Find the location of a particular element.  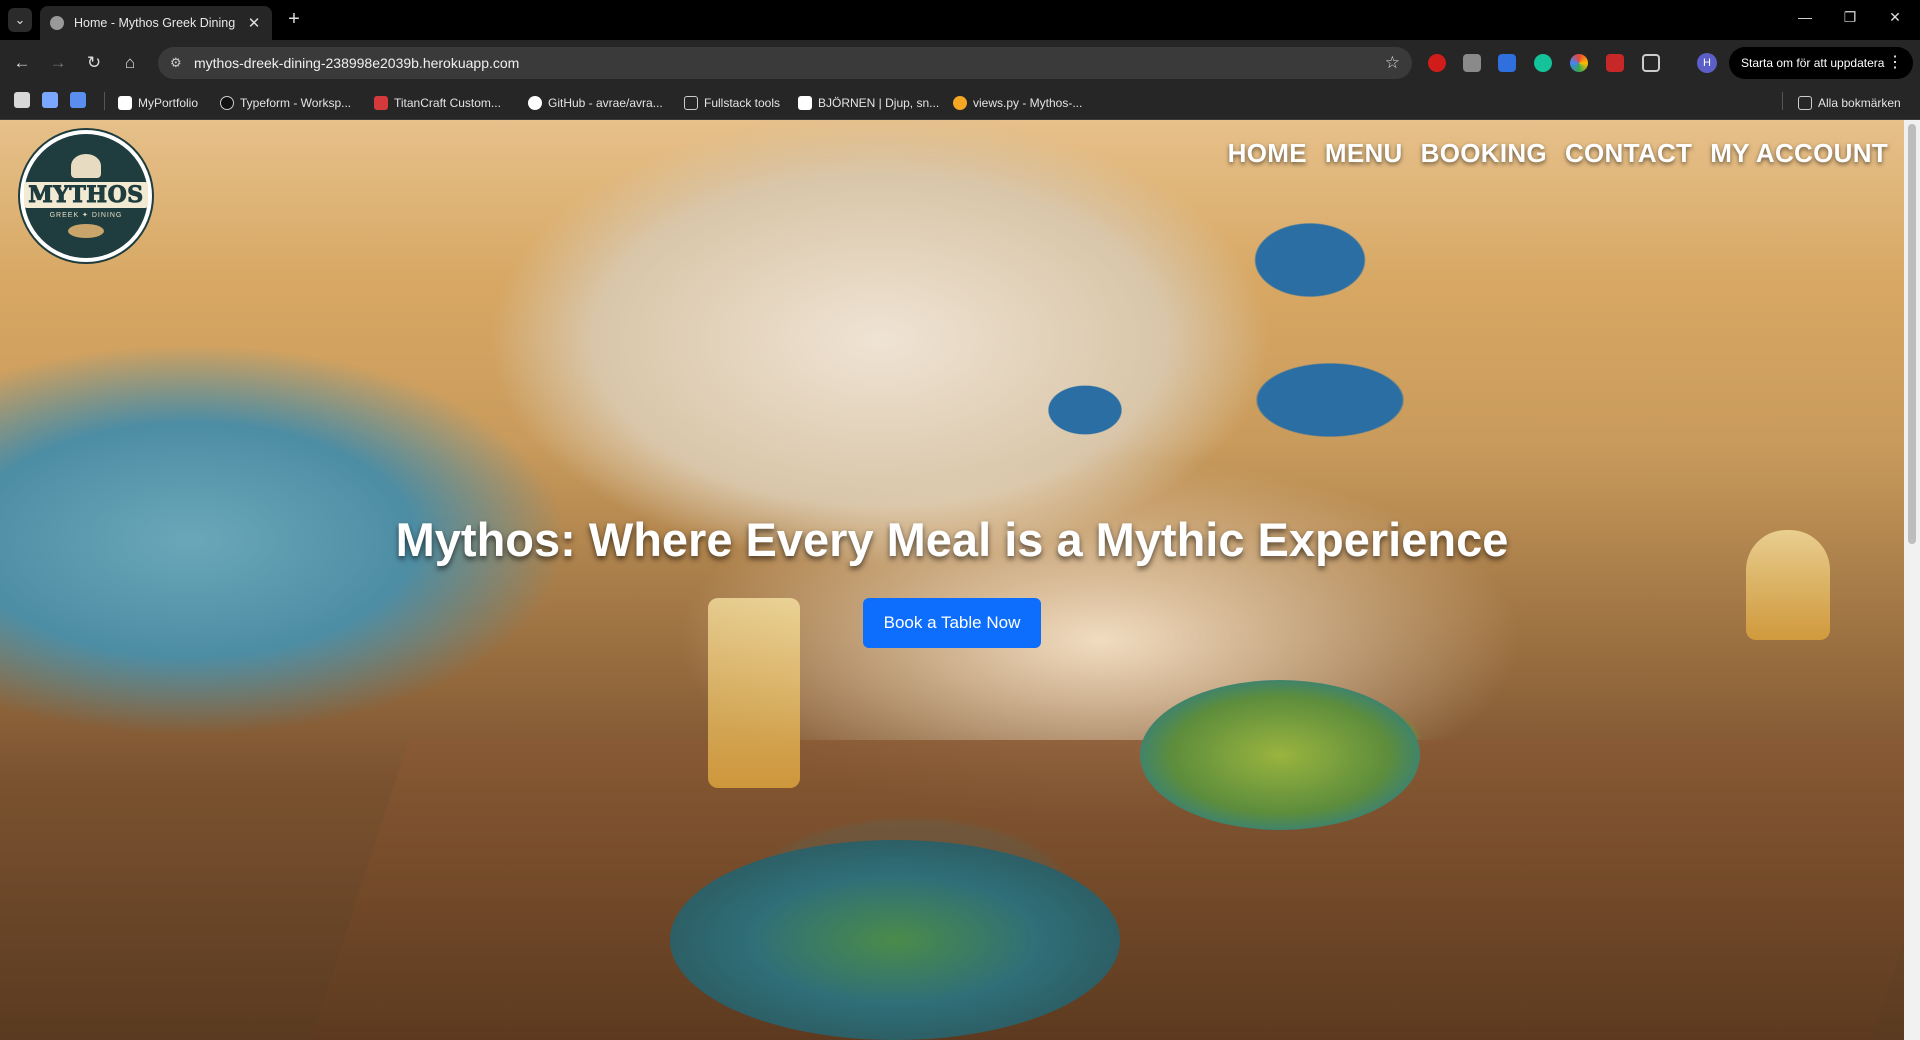

bookmark-label: MyPortfolio is located at coordinates (168, 103).